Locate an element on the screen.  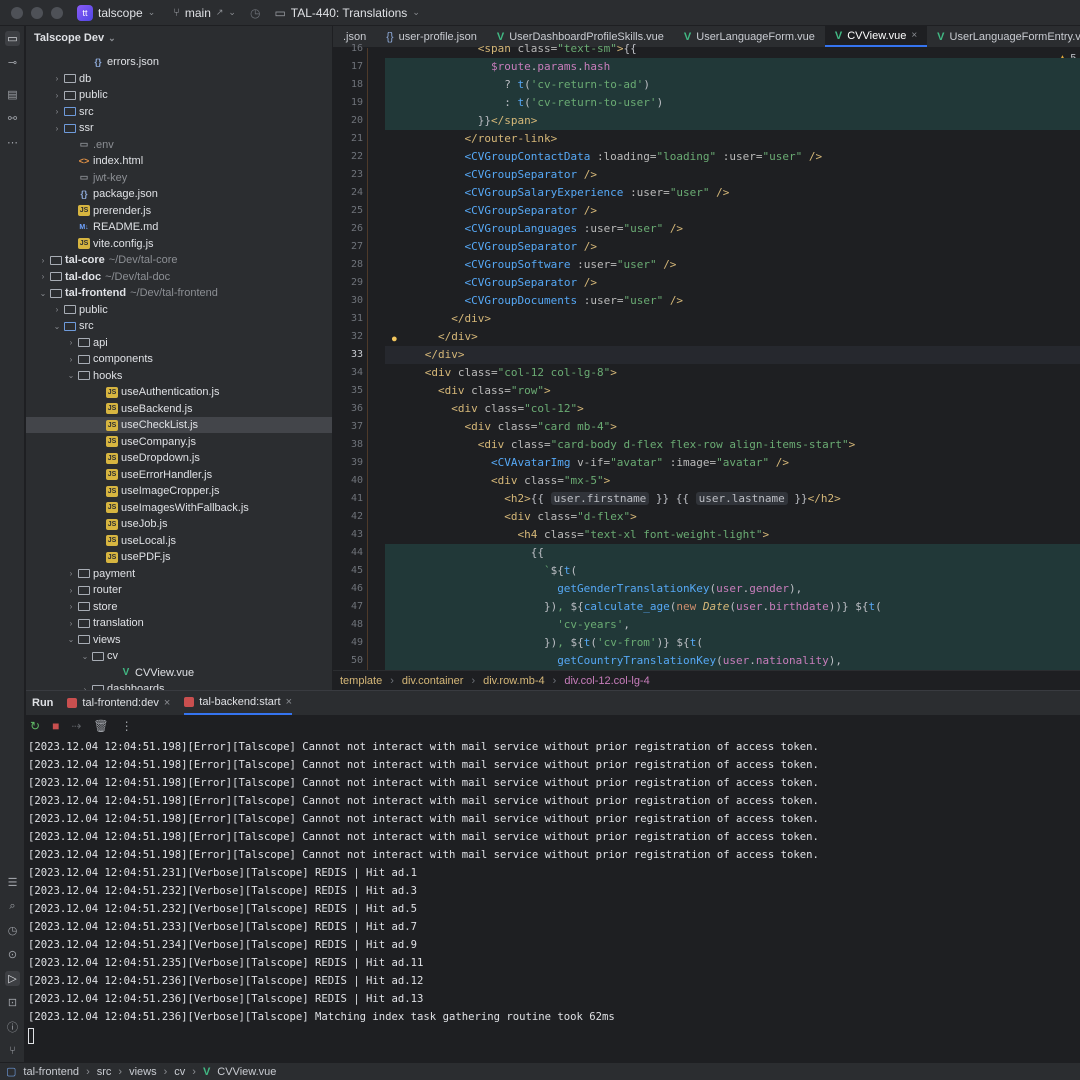
tree-item: ⌄ cv is located at coordinates (179, 656).